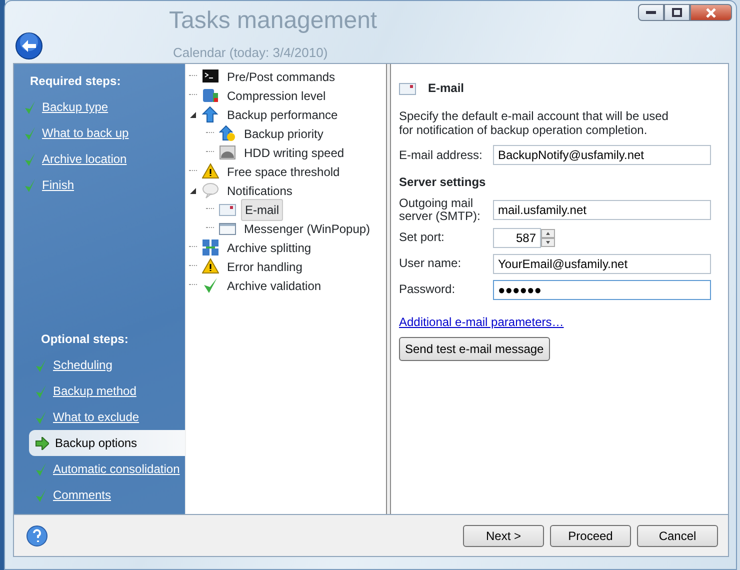  What do you see at coordinates (602, 264) in the screenshot?
I see `text-field: YourEmail@usfamily.net` at bounding box center [602, 264].